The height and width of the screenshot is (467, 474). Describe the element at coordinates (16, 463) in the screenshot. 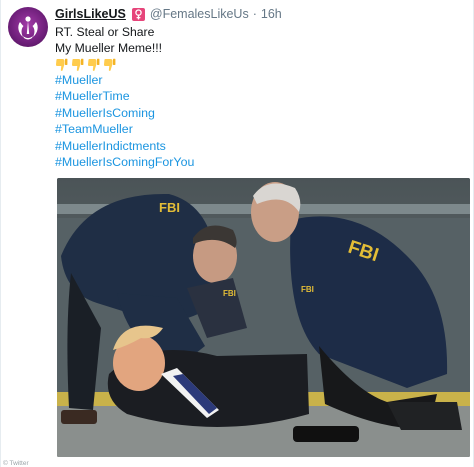

I see `twitter-watermark: © Twitter` at that location.